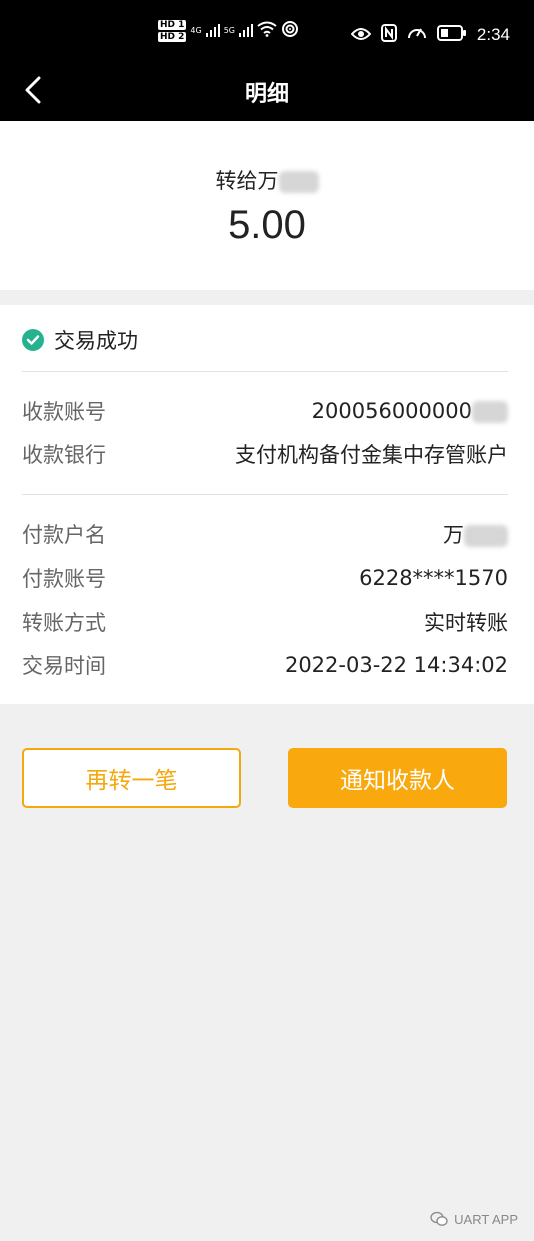 The height and width of the screenshot is (1241, 534). What do you see at coordinates (433, 578) in the screenshot?
I see `row-value: 6228****1570` at bounding box center [433, 578].